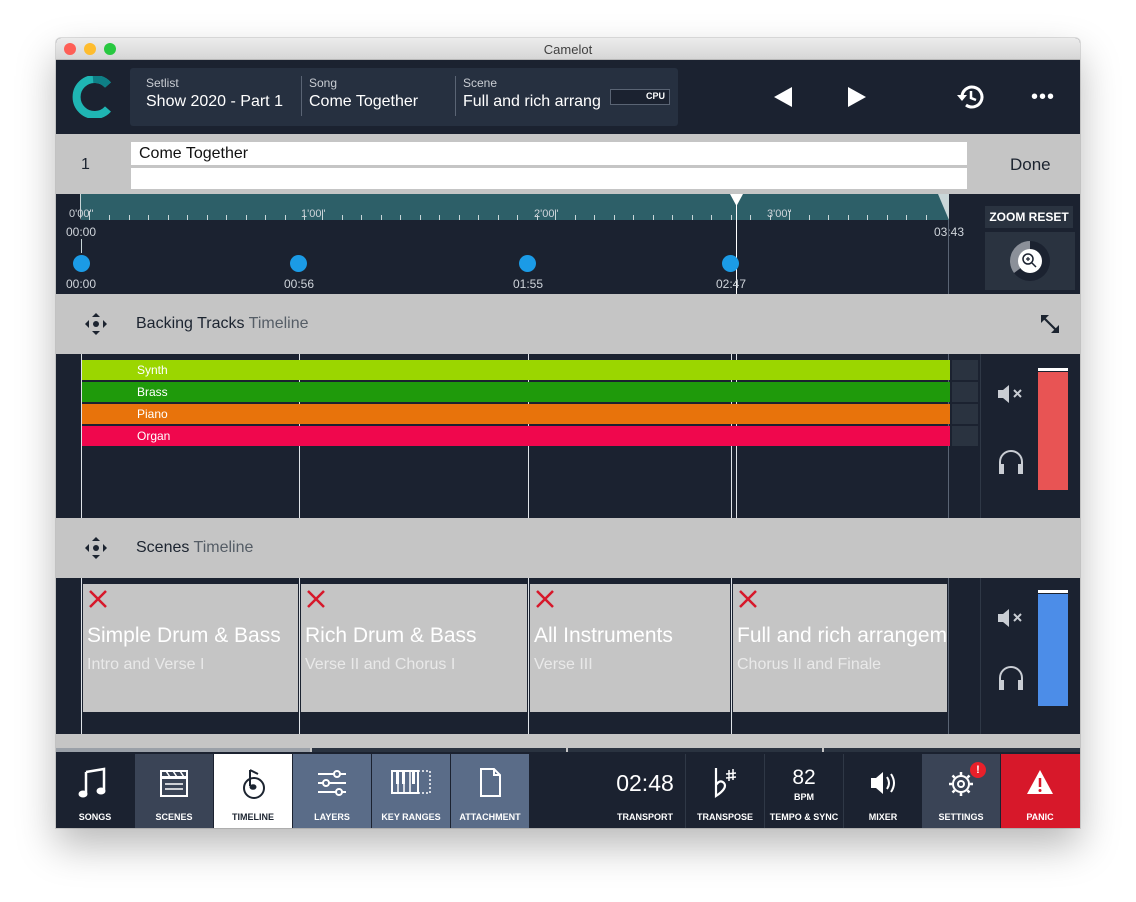  I want to click on nav-label: TIMELINE, so click(253, 817).